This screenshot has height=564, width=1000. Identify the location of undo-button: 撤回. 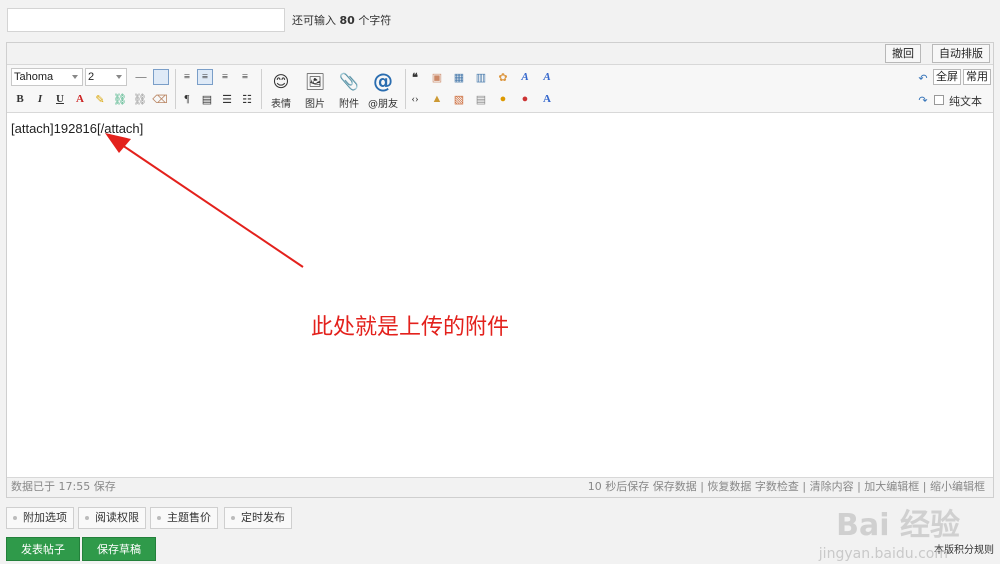
(903, 53).